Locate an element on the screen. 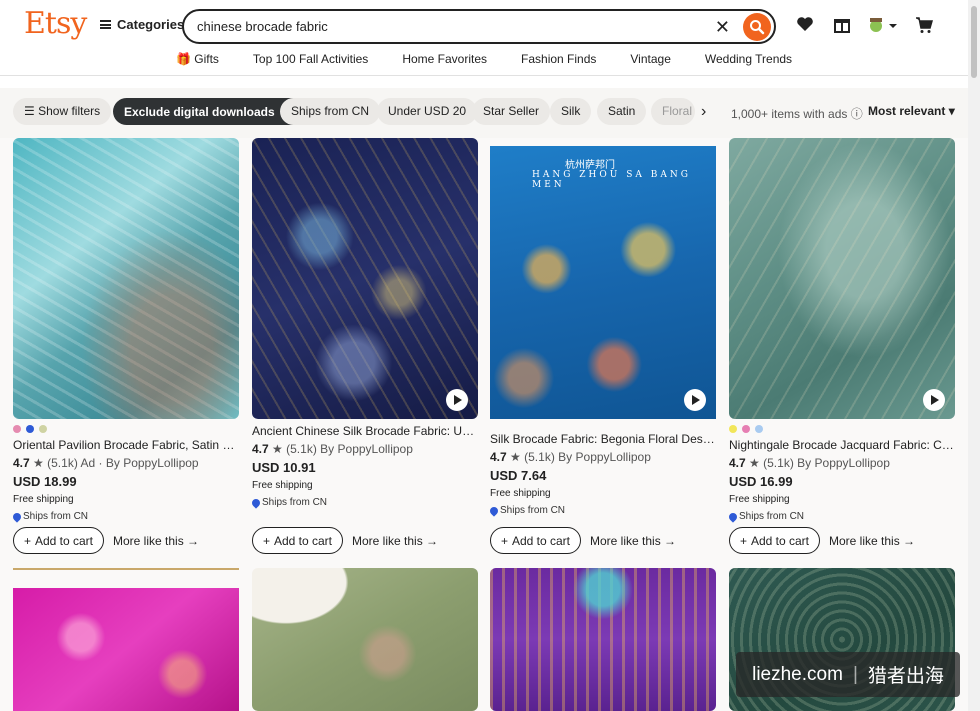  nav-gifts: 🎁 Gifts is located at coordinates (197, 59).